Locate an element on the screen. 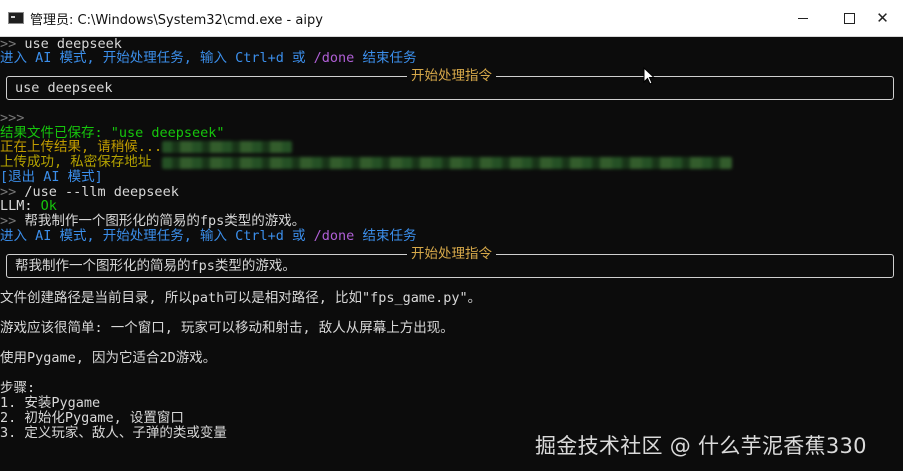 The width and height of the screenshot is (903, 471). minimize-button is located at coordinates (803, 18).